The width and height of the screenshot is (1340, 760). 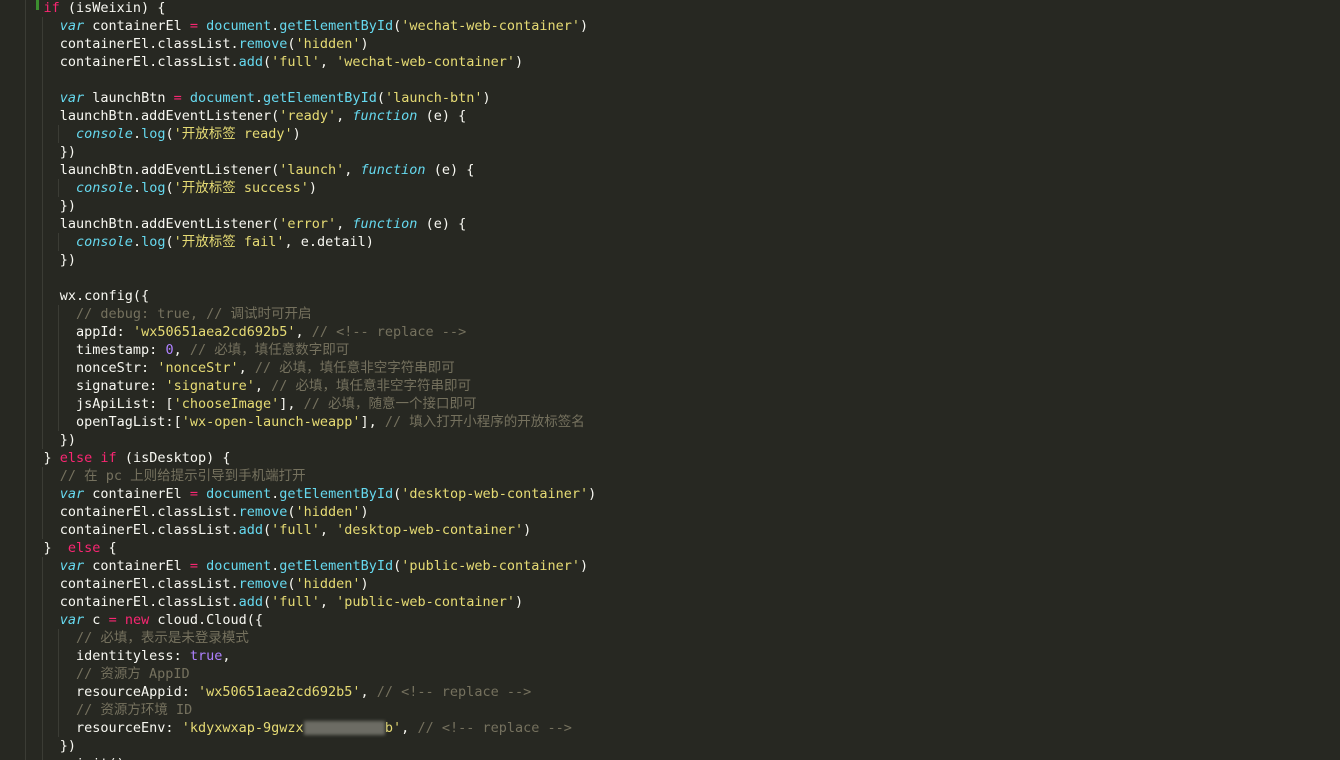 I want to click on code-line: if (isWeixin) {, so click(x=670, y=8).